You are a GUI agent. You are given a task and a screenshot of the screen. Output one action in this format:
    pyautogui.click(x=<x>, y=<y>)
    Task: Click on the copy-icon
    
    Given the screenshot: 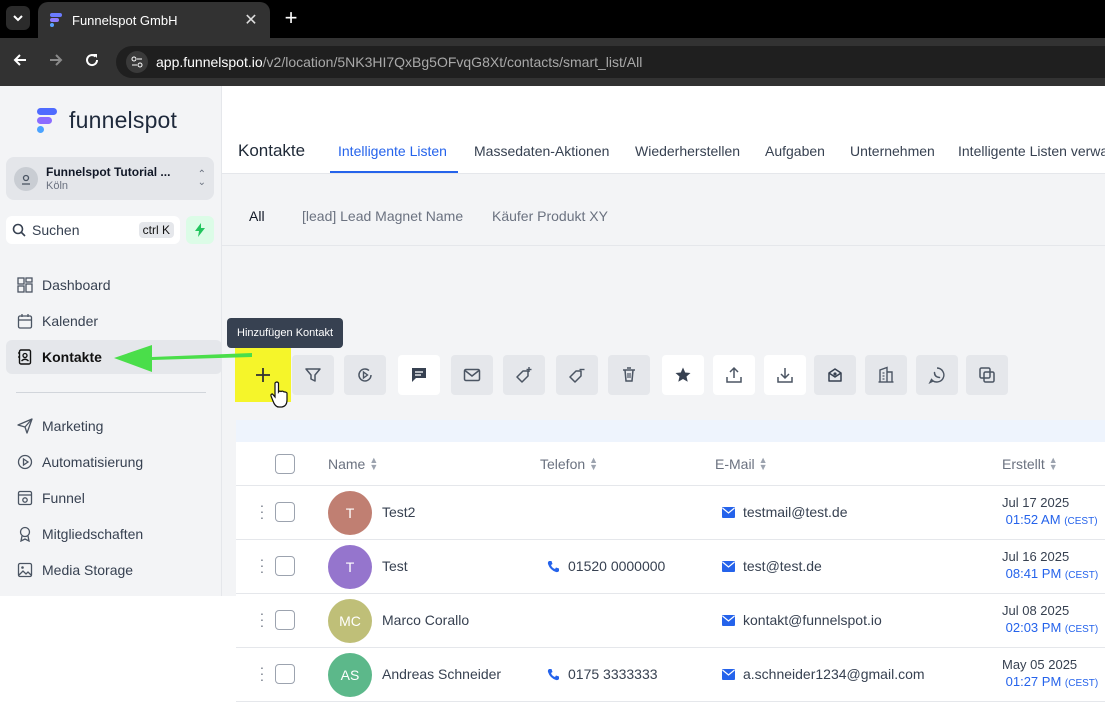 What is the action you would take?
    pyautogui.click(x=987, y=375)
    